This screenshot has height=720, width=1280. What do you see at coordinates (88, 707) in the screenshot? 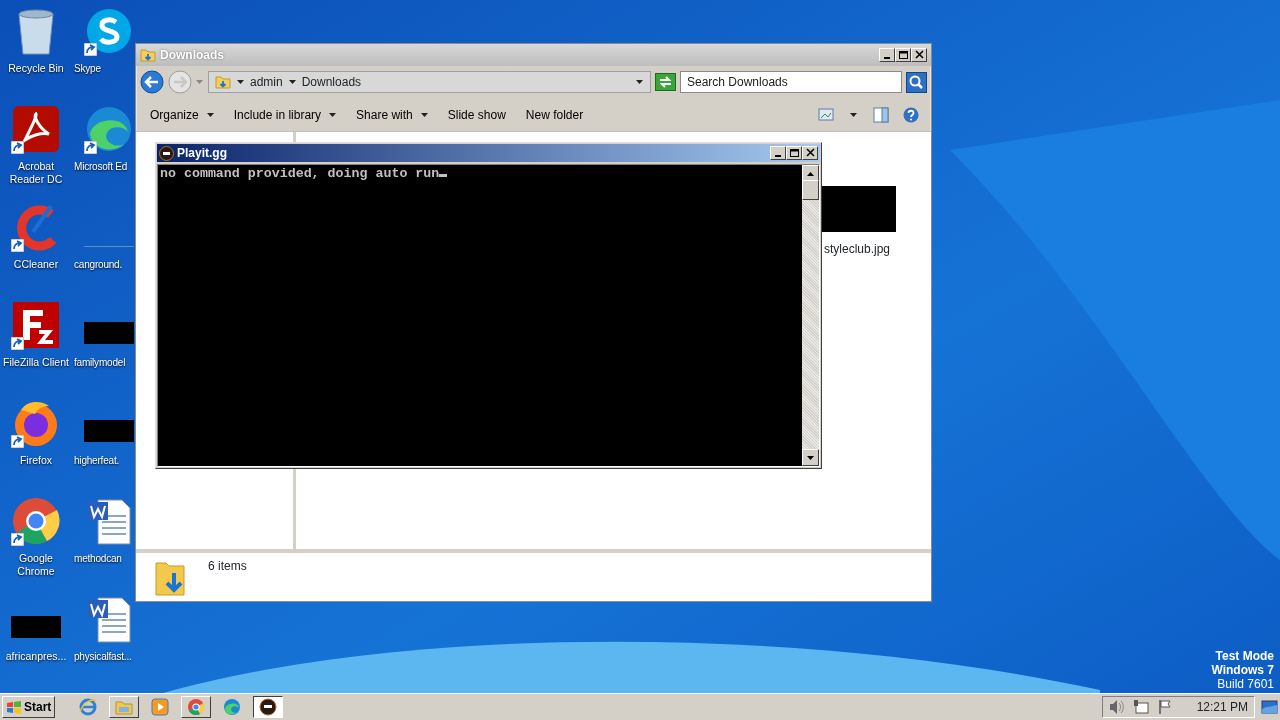
I see `browser-icon` at bounding box center [88, 707].